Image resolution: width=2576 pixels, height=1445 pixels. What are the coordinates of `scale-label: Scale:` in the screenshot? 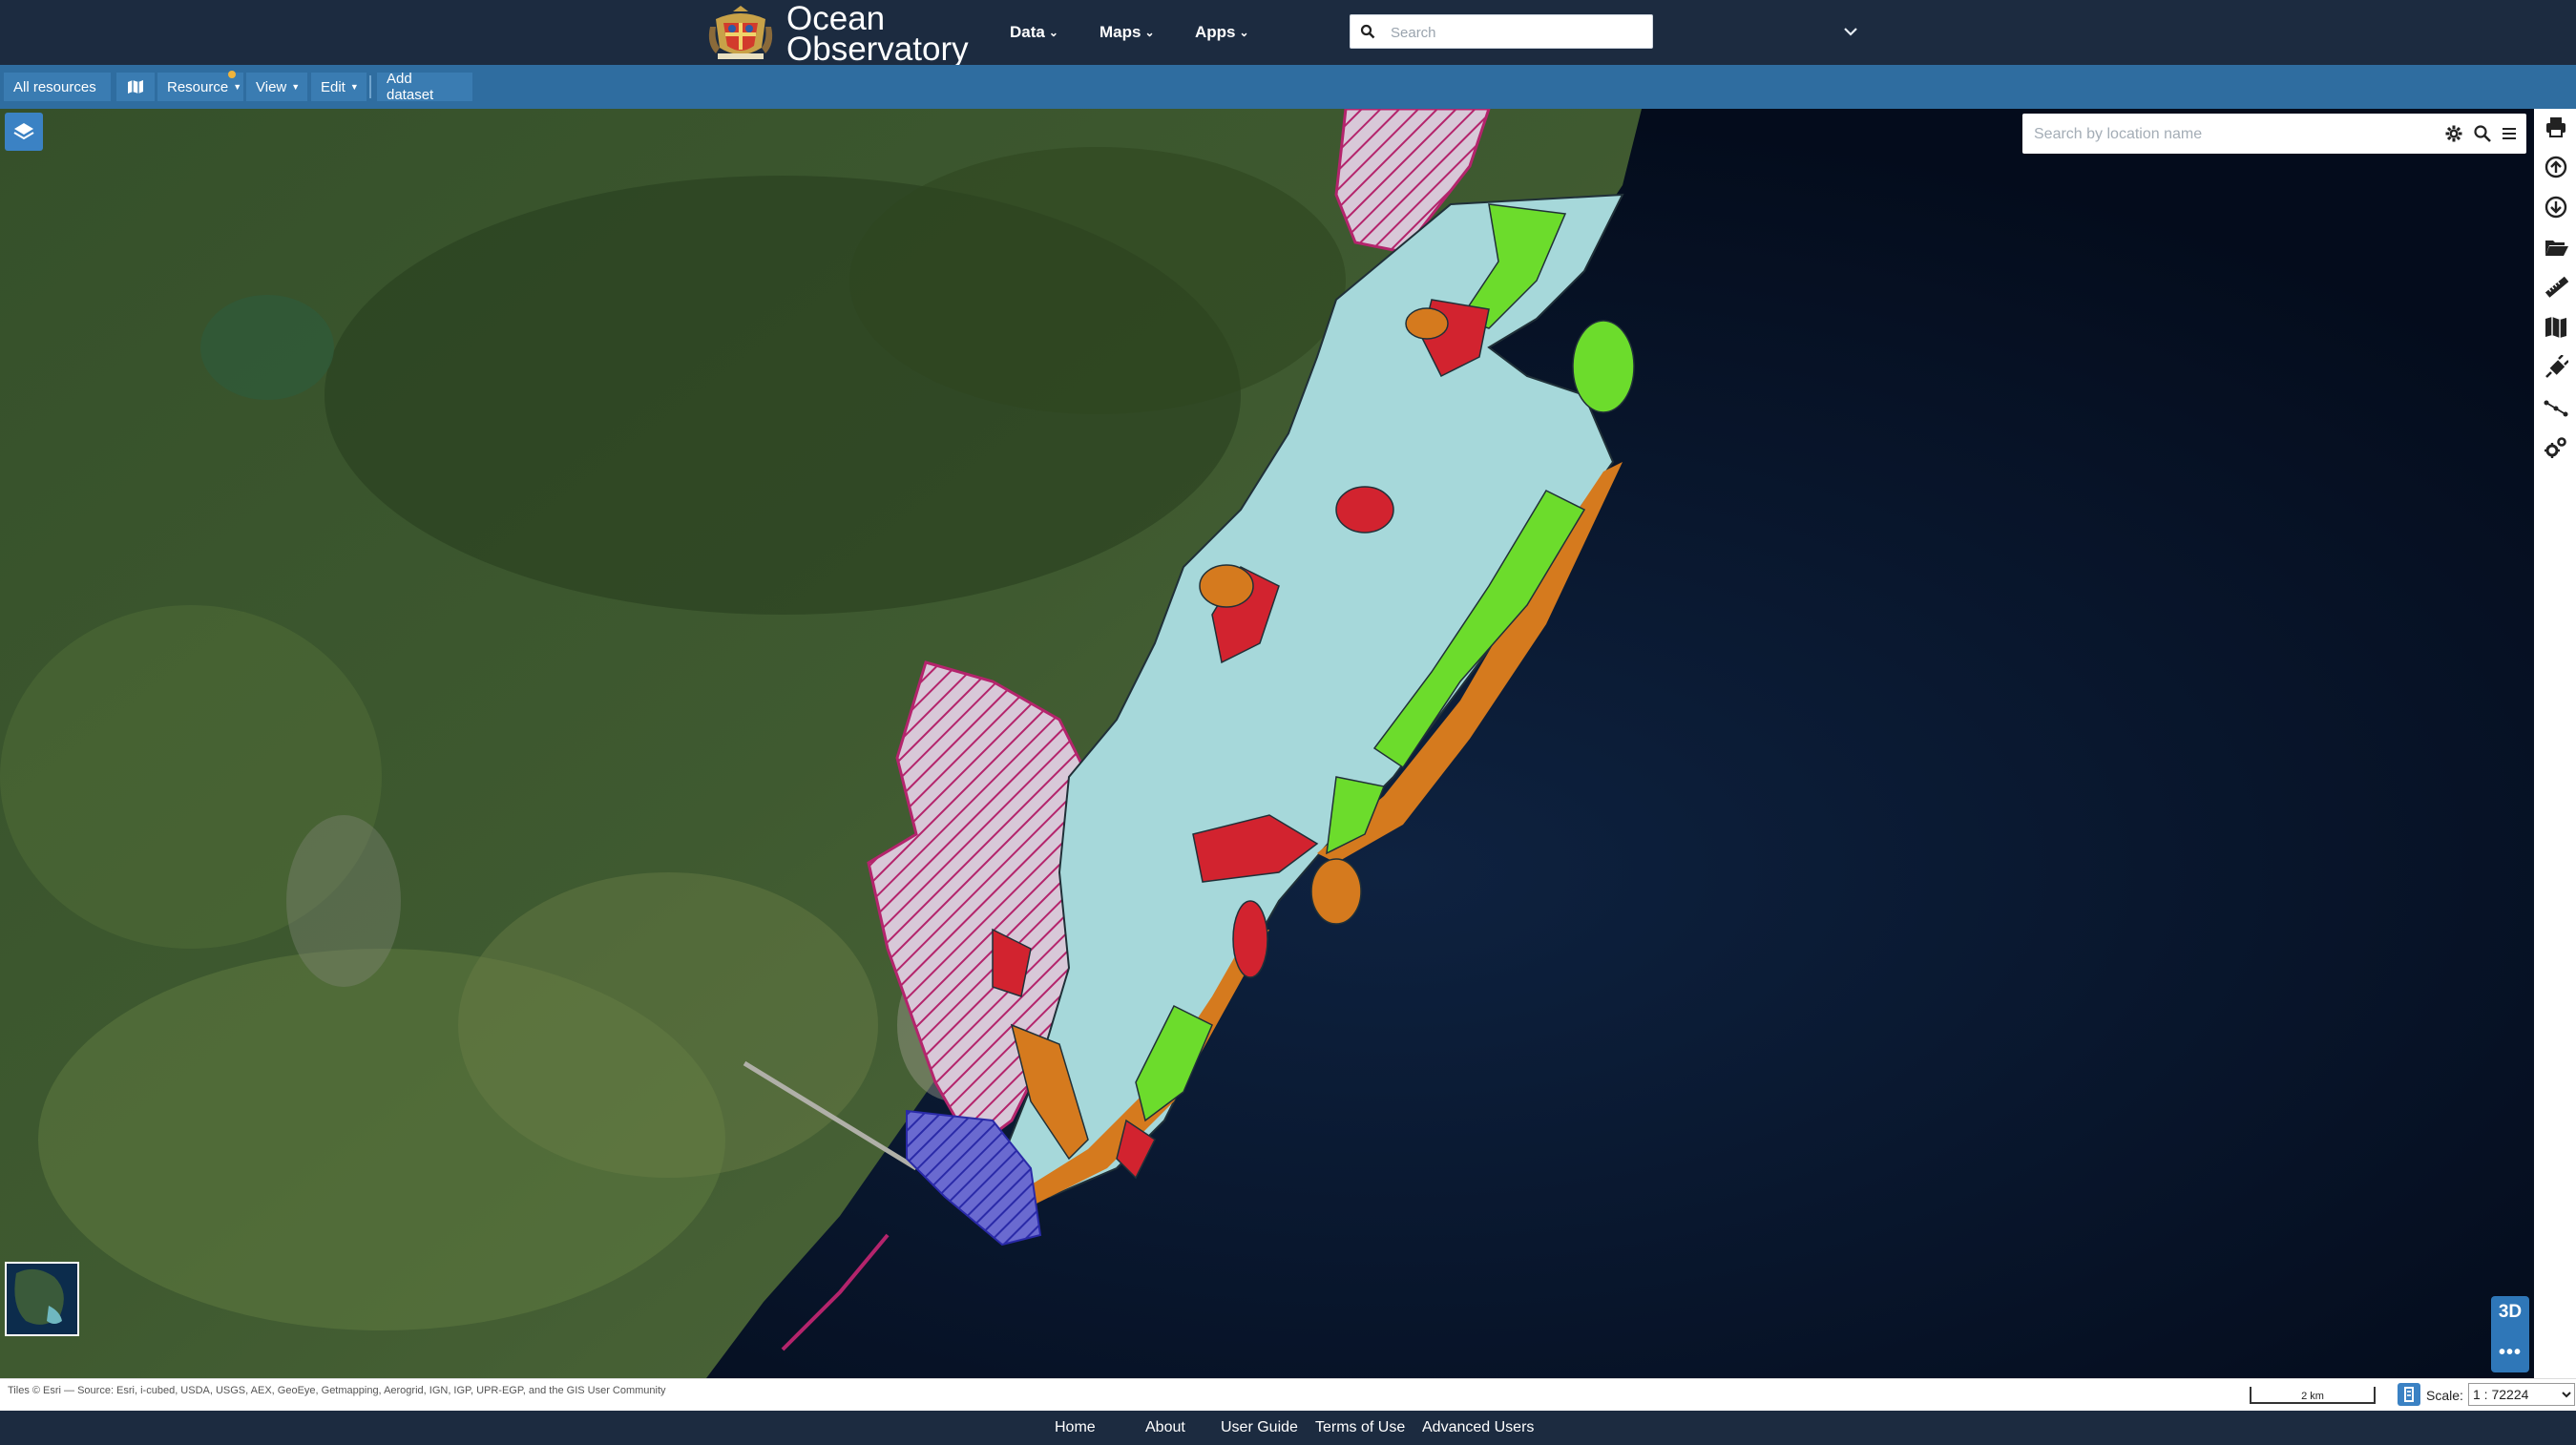 It's located at (2444, 1395).